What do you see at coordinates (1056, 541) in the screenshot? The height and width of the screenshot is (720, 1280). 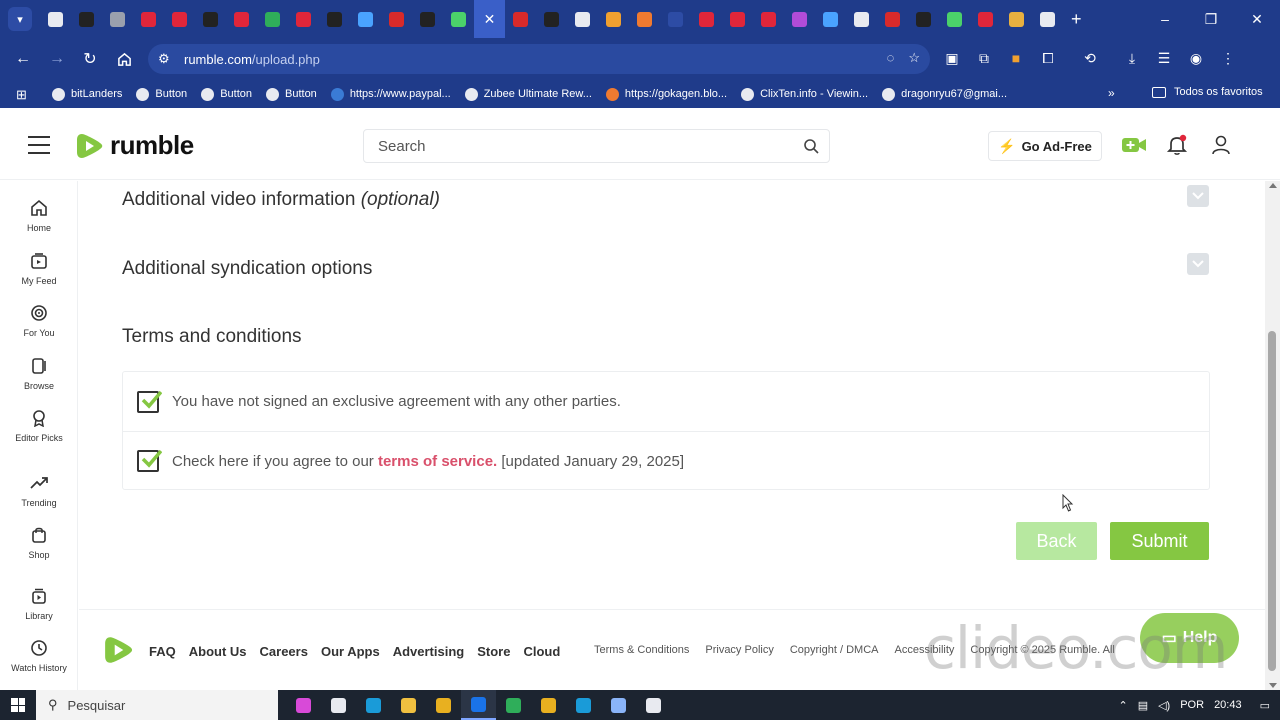 I see `back-button: Back` at bounding box center [1056, 541].